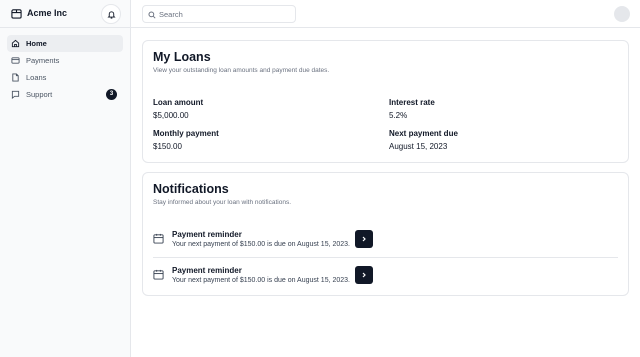 This screenshot has height=357, width=640. Describe the element at coordinates (39, 94) in the screenshot. I see `sidebar-item-label: Support` at that location.